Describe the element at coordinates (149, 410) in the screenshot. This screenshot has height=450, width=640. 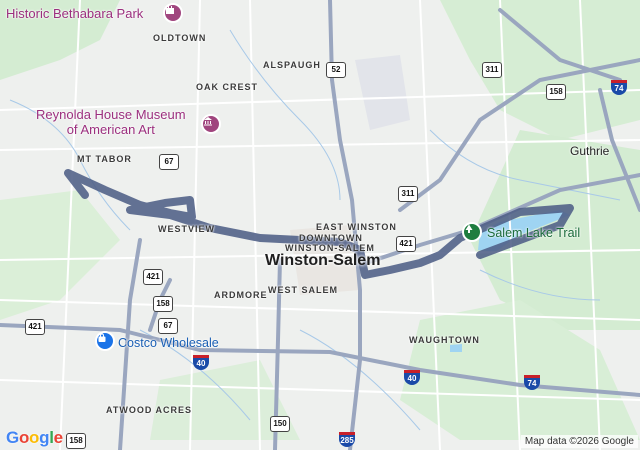
I see `area-label-atwood-acres: ATWOOD ACRES` at that location.